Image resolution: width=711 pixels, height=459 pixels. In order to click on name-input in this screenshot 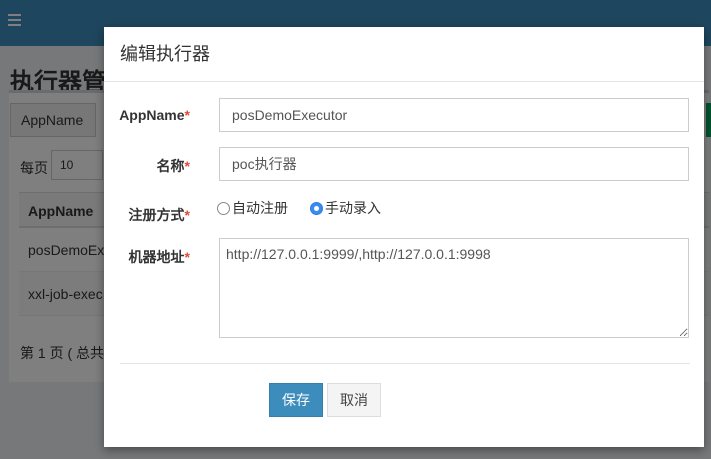, I will do `click(454, 164)`.